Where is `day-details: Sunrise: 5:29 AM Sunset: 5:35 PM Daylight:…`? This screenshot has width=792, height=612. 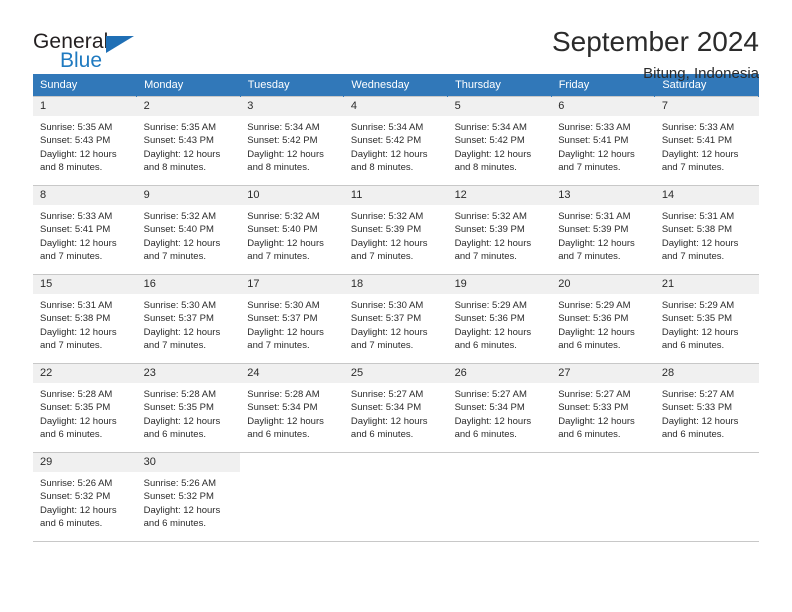
day-details: Sunrise: 5:29 AM Sunset: 5:35 PM Daylight:… is located at coordinates (707, 323).